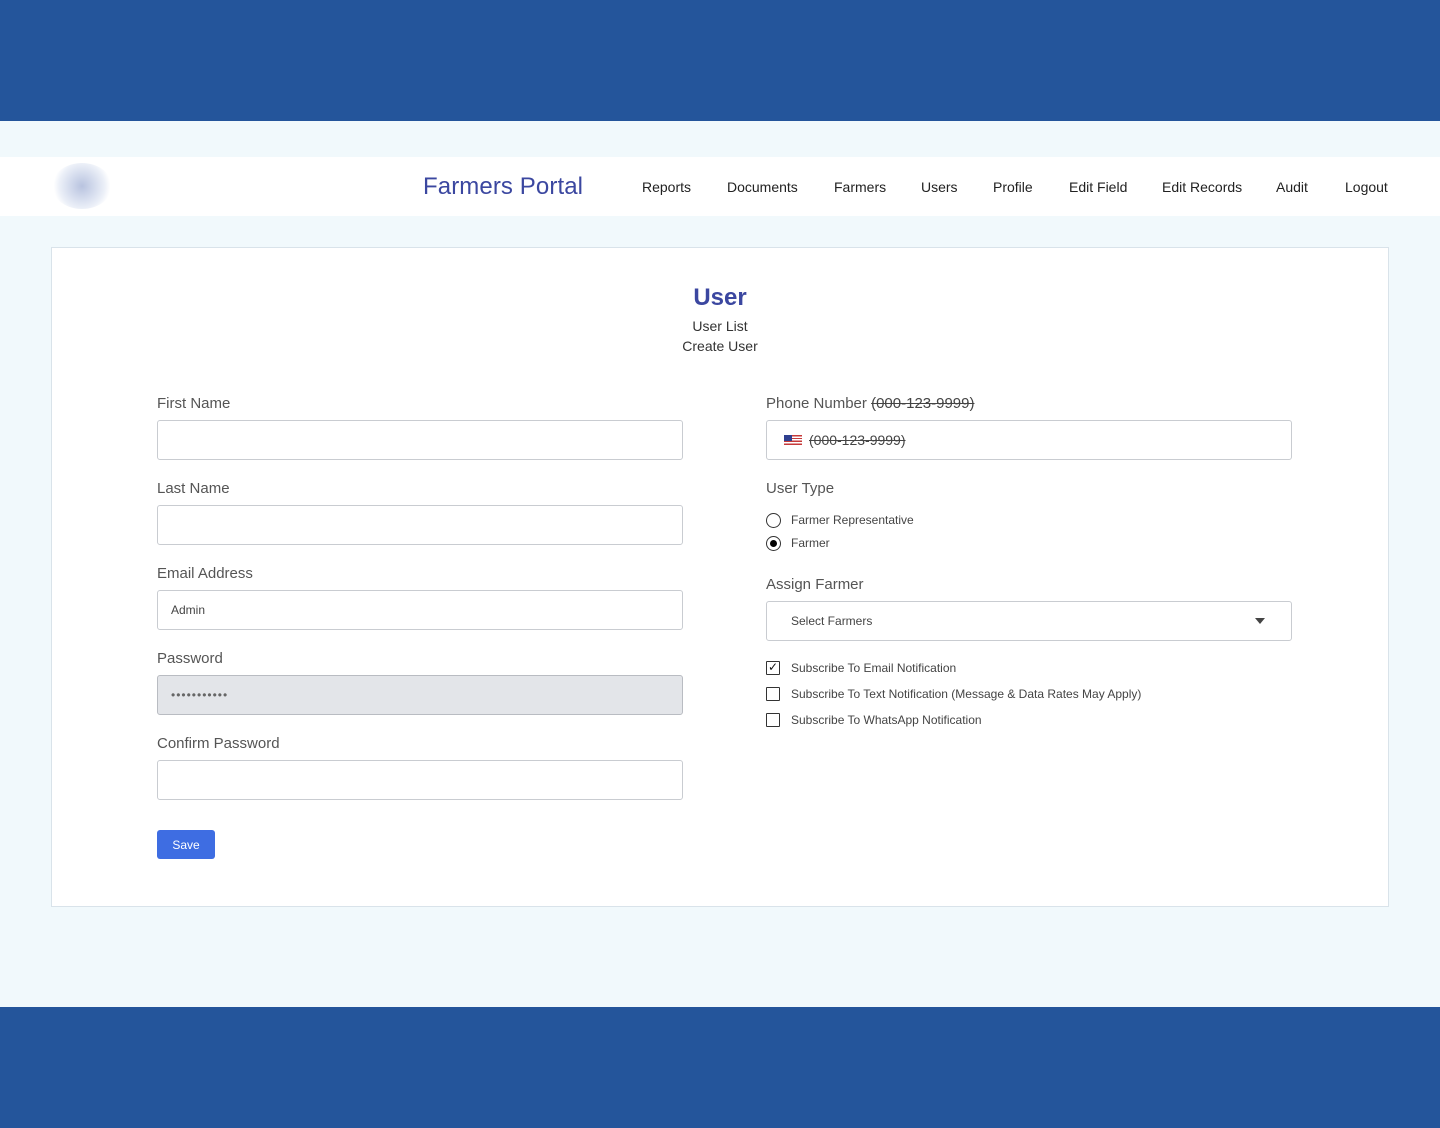 Image resolution: width=1440 pixels, height=1128 pixels. What do you see at coordinates (720, 326) in the screenshot?
I see `user-list-link: User List` at bounding box center [720, 326].